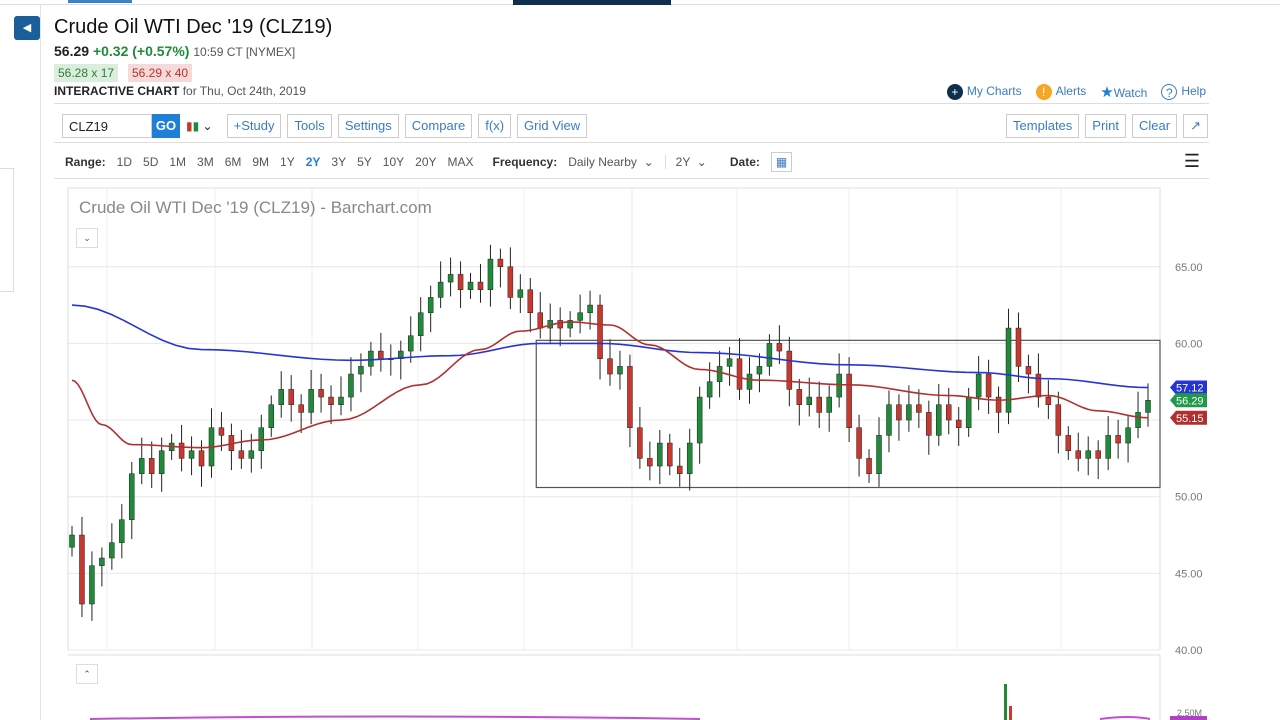 The height and width of the screenshot is (720, 1280). Describe the element at coordinates (1190, 389) in the screenshot. I see `ma-long-label: 57.12` at that location.